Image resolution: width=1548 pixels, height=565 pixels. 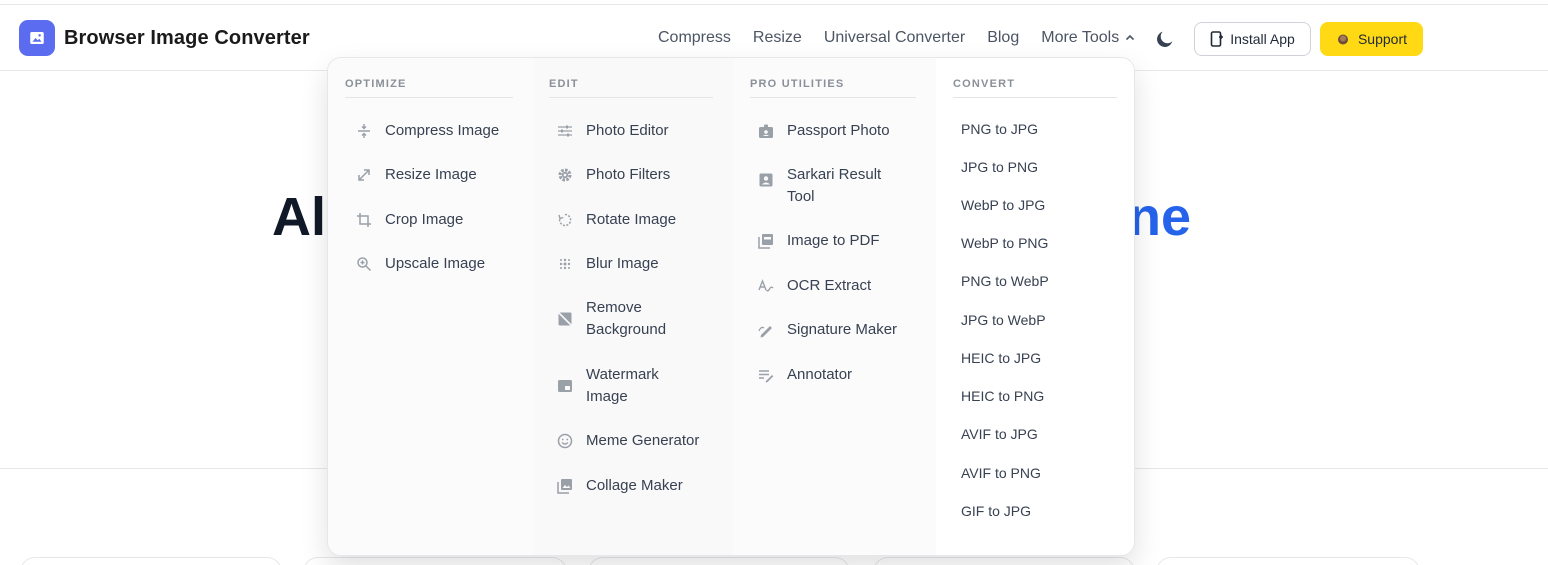 What do you see at coordinates (364, 175) in the screenshot?
I see `resize-arrow-icon` at bounding box center [364, 175].